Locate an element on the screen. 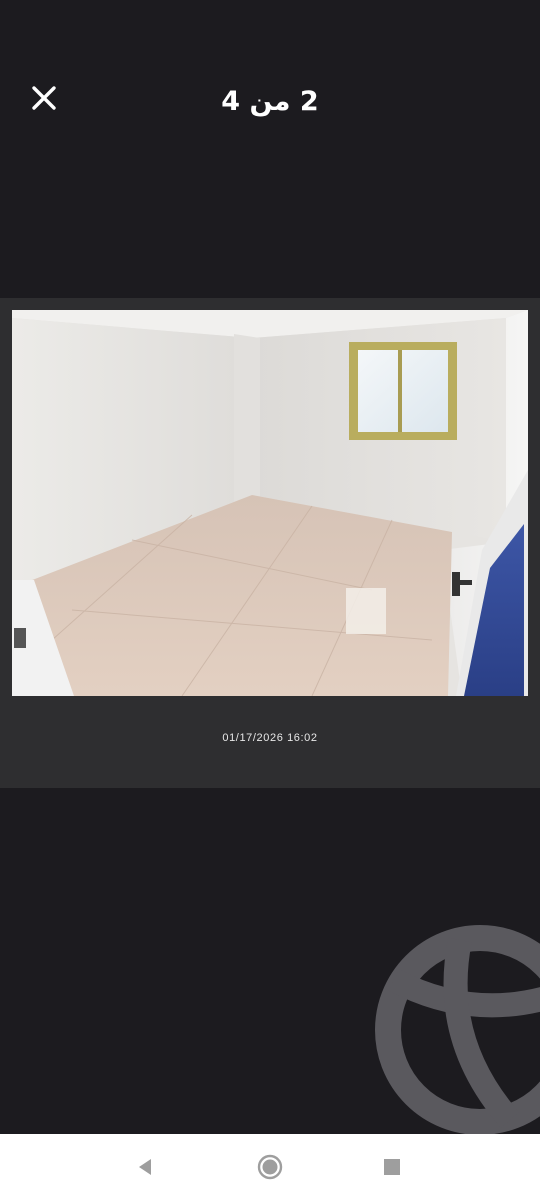  nav-back-button is located at coordinates (146, 1167).